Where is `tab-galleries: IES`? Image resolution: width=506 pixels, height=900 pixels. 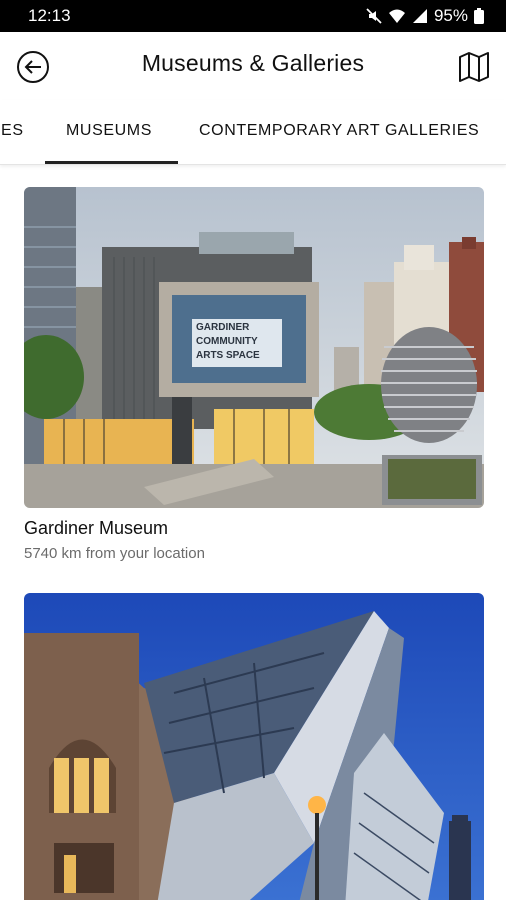 tab-galleries: IES is located at coordinates (12, 131).